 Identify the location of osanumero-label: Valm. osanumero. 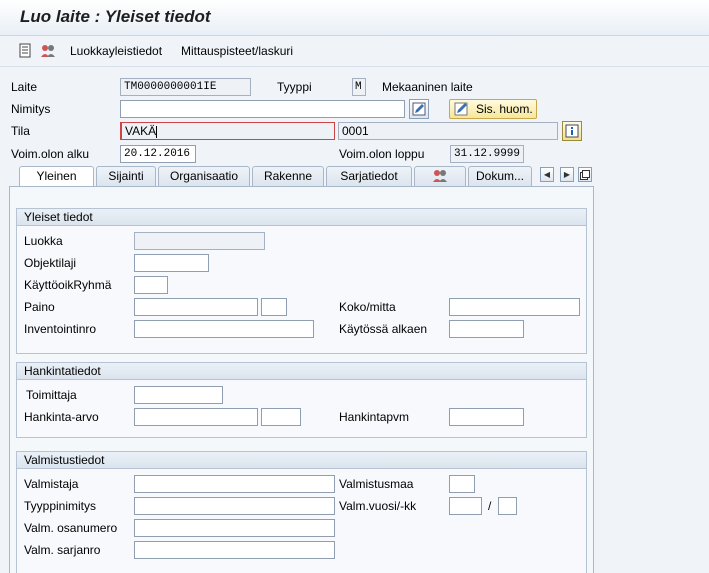
(71, 528).